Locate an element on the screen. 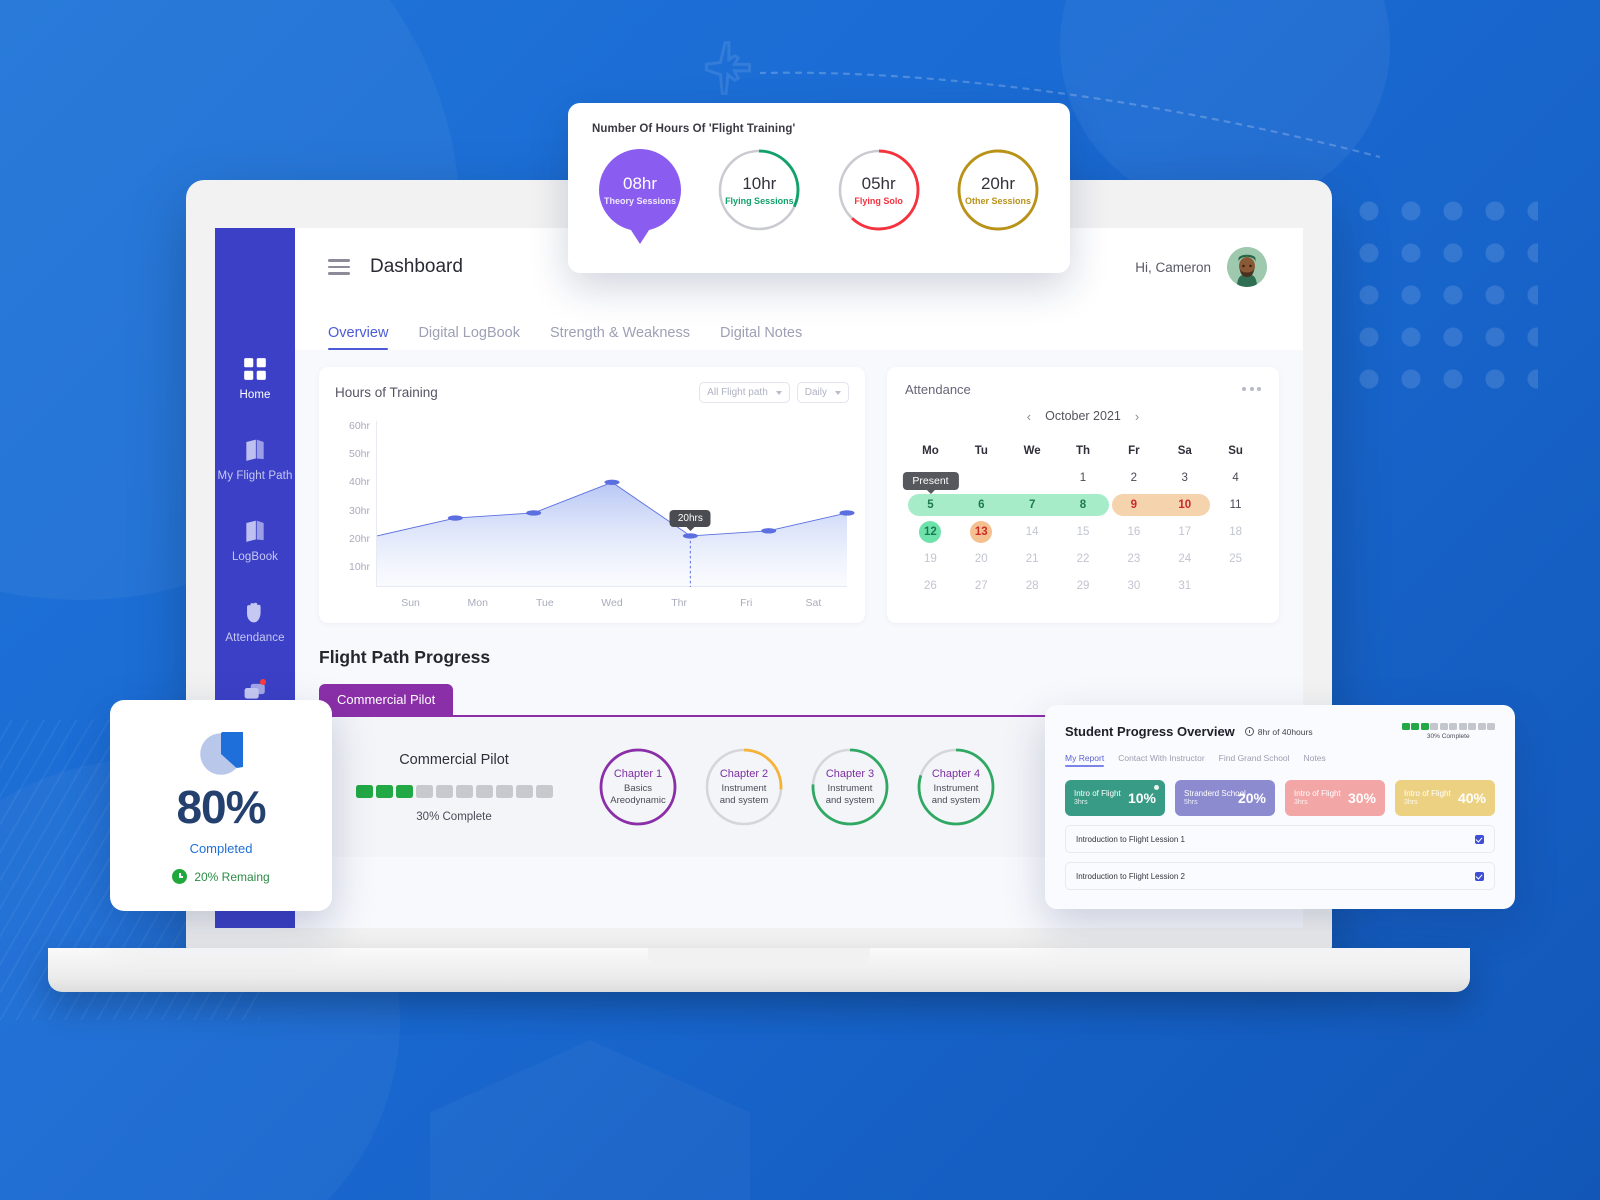  sidebar-item-logbook: LogBook is located at coordinates (255, 540).